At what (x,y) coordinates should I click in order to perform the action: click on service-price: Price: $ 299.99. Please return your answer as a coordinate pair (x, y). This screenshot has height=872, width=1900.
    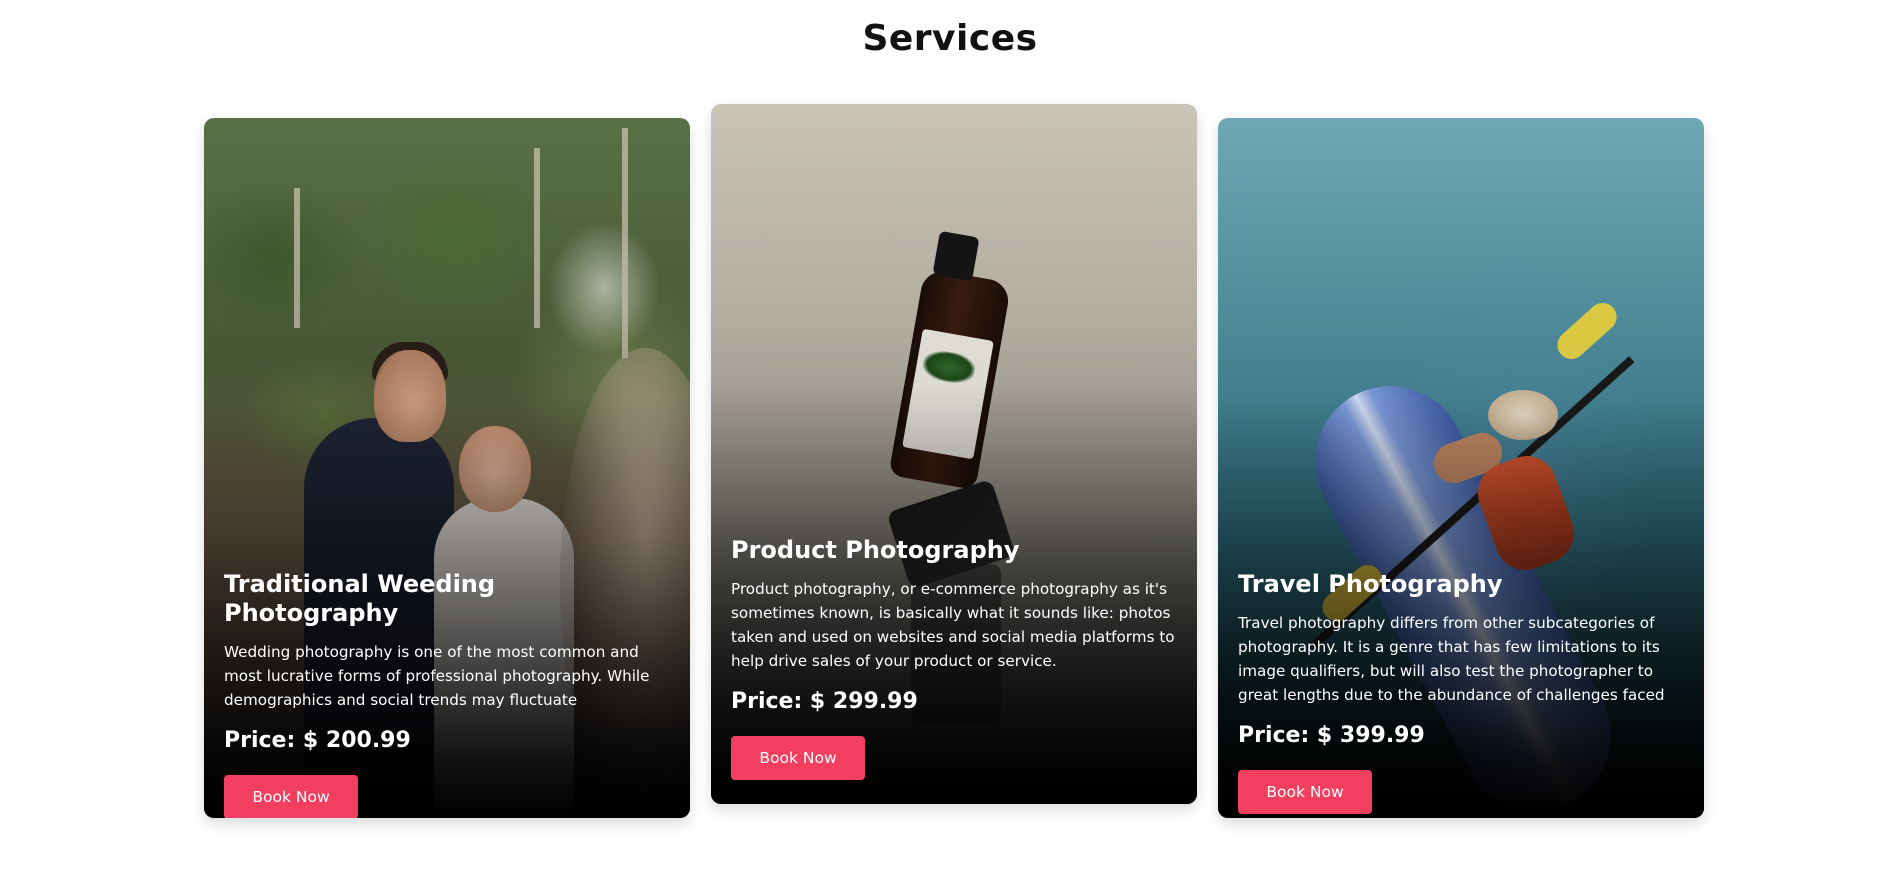
    Looking at the image, I should click on (824, 701).